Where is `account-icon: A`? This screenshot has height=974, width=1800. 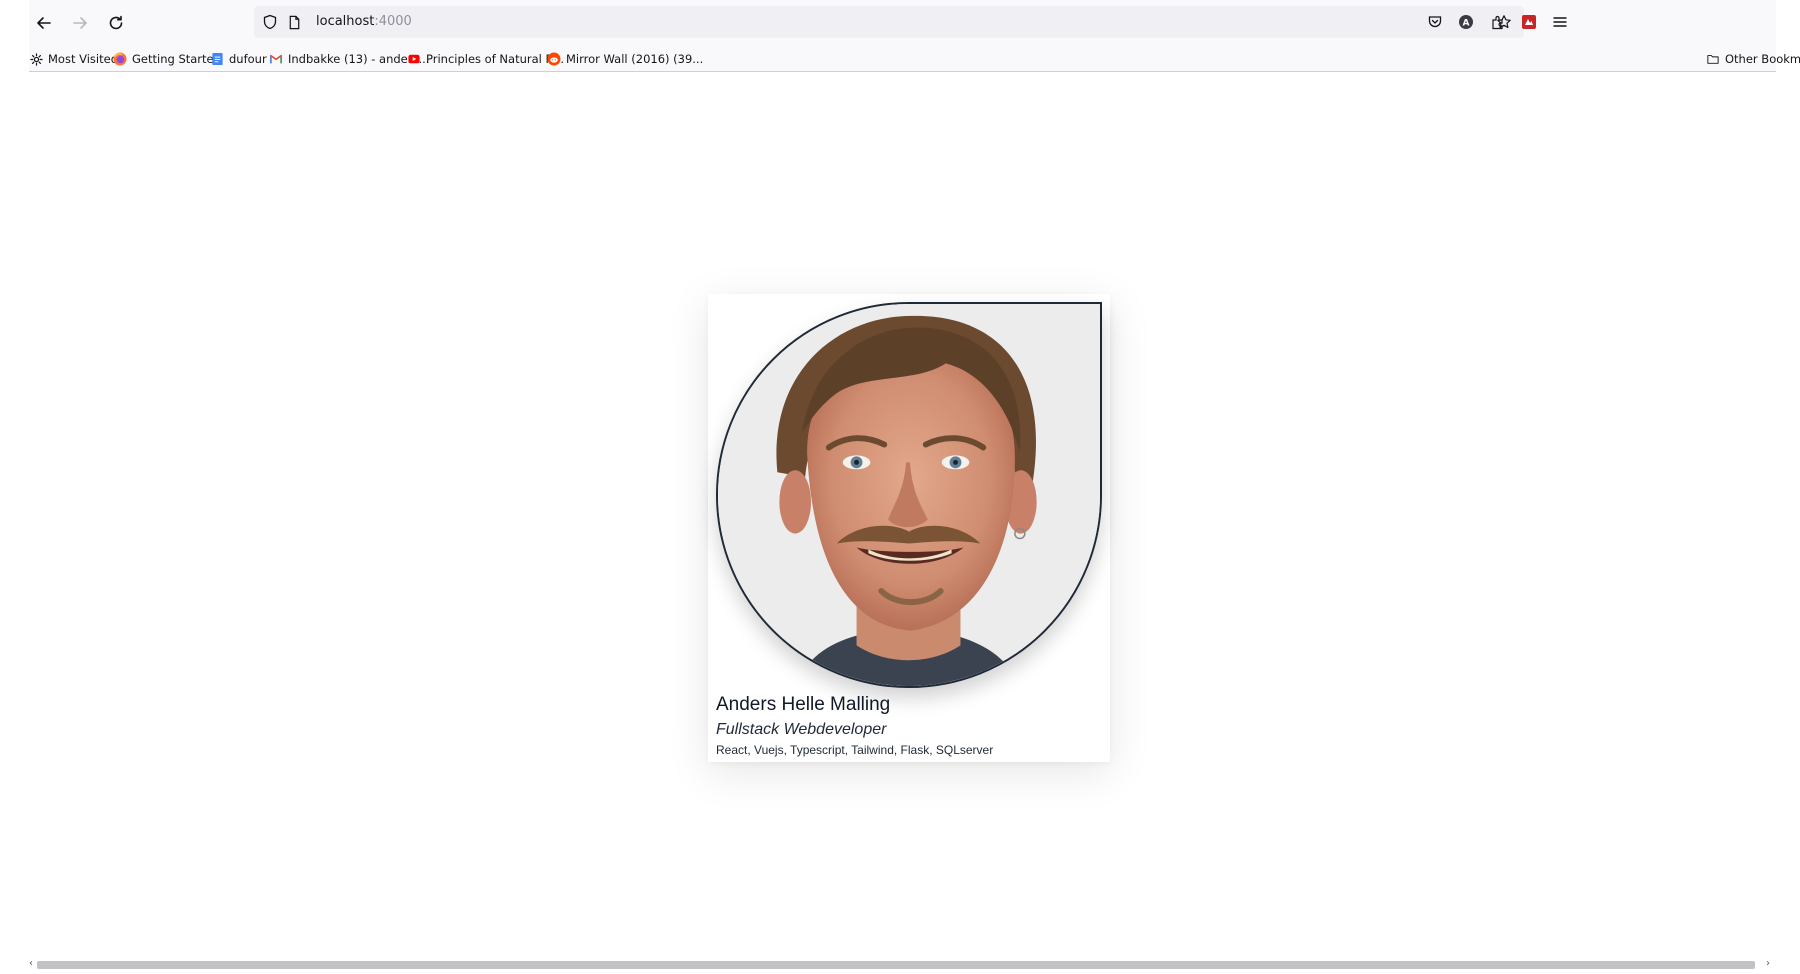
account-icon: A is located at coordinates (1466, 22).